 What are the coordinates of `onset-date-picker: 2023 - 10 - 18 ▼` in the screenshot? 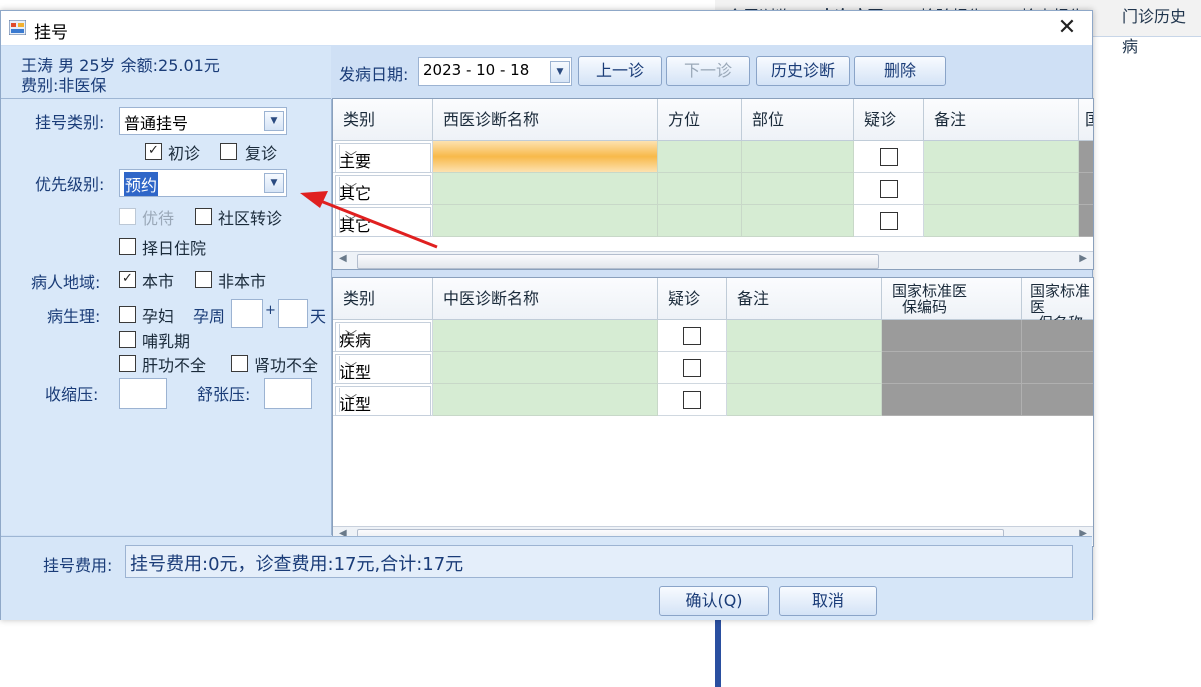 It's located at (495, 71).